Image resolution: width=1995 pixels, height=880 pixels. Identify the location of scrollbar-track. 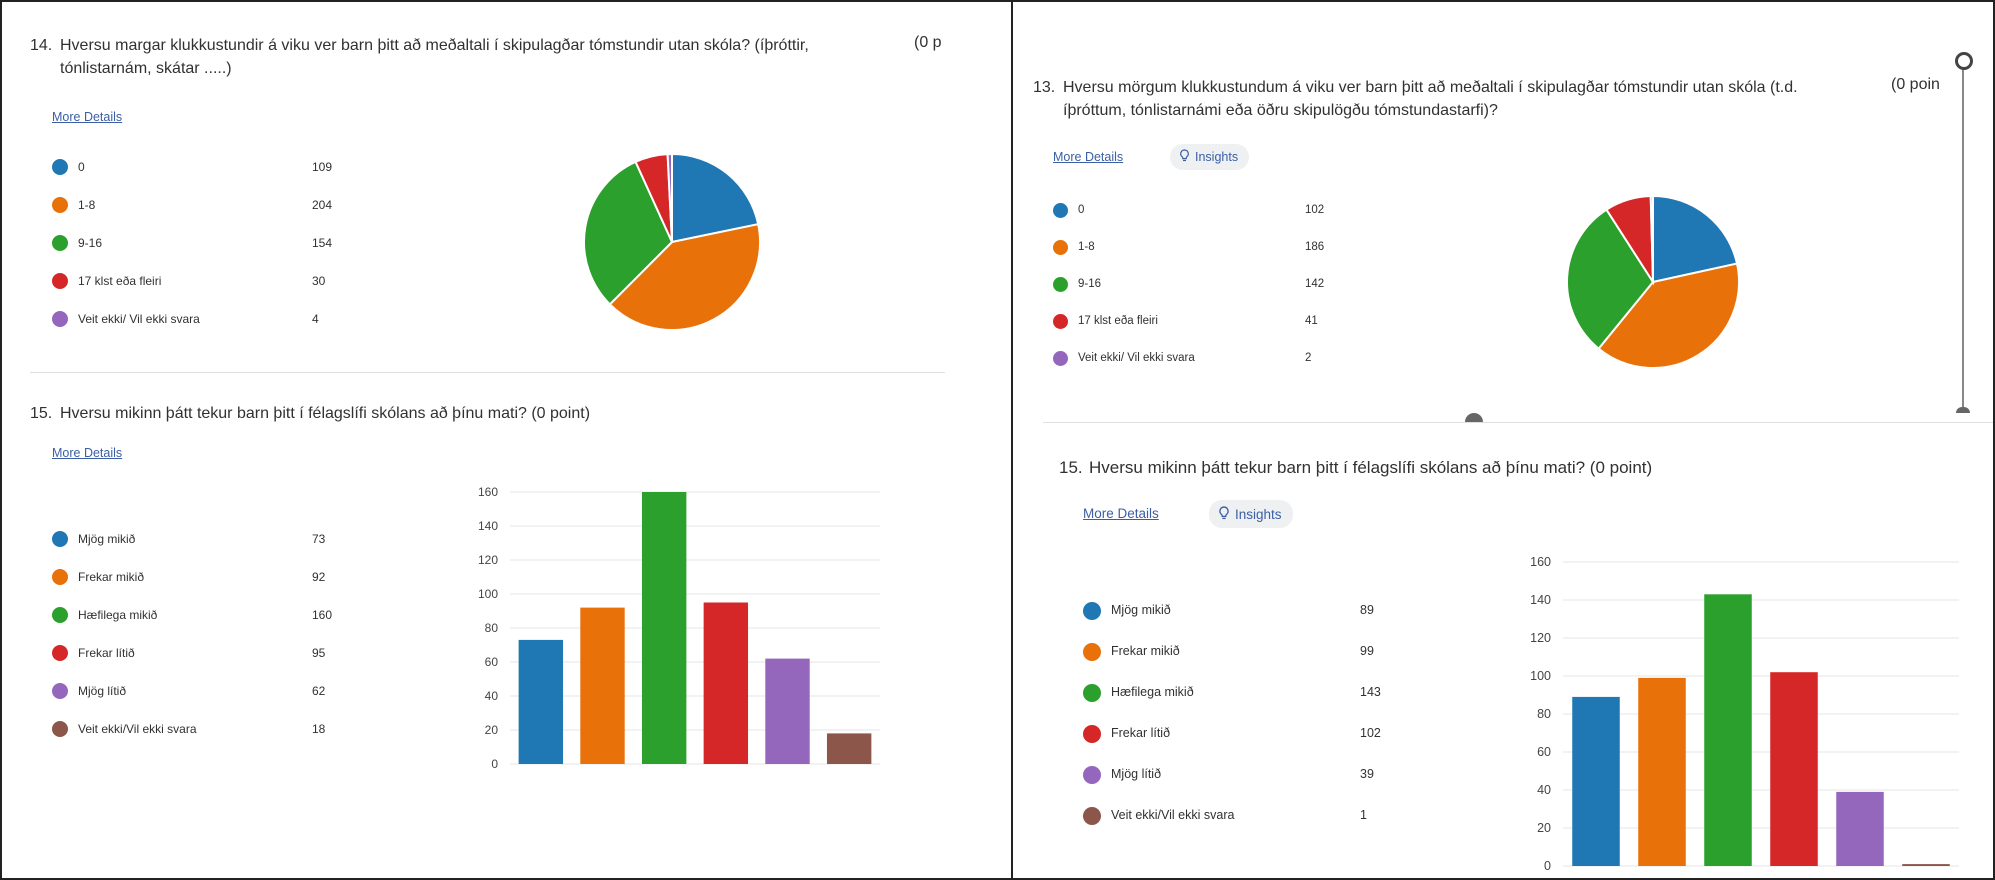
(1963, 237).